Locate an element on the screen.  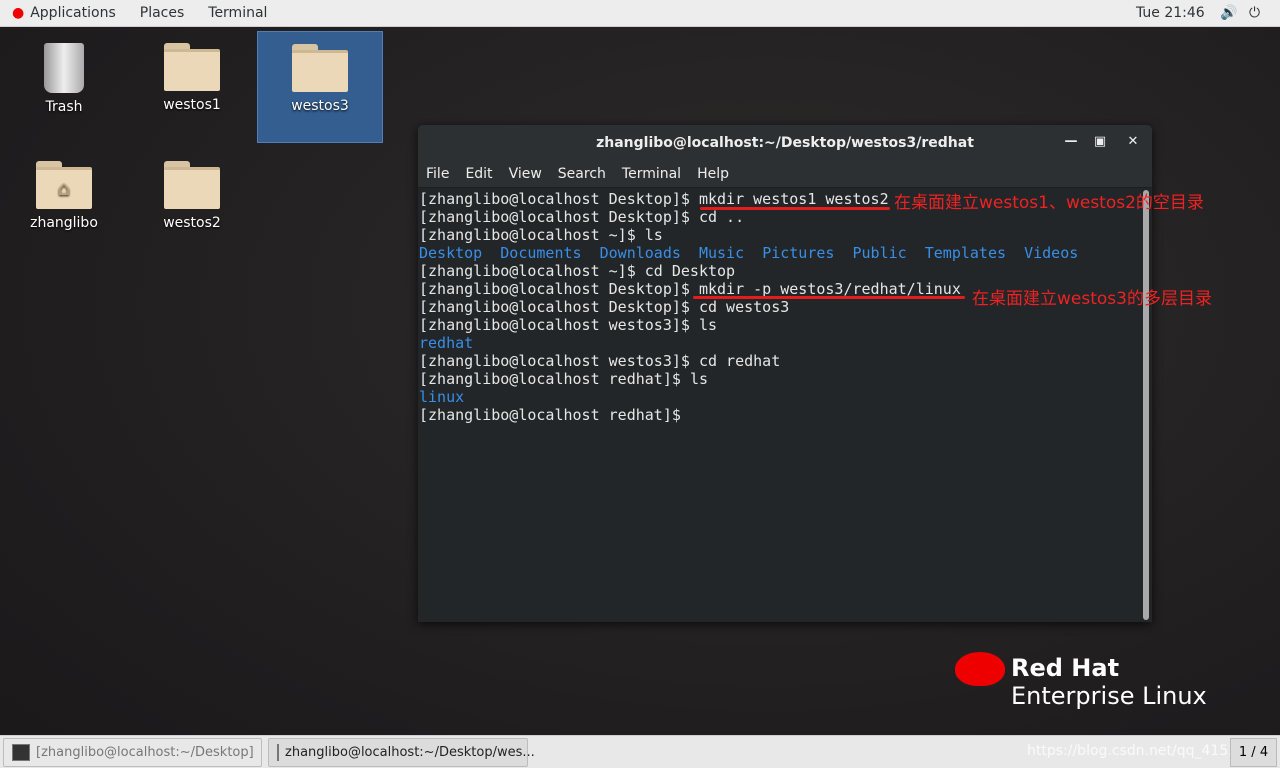
desktop-icon-westos1: westos1 is located at coordinates (192, 87).